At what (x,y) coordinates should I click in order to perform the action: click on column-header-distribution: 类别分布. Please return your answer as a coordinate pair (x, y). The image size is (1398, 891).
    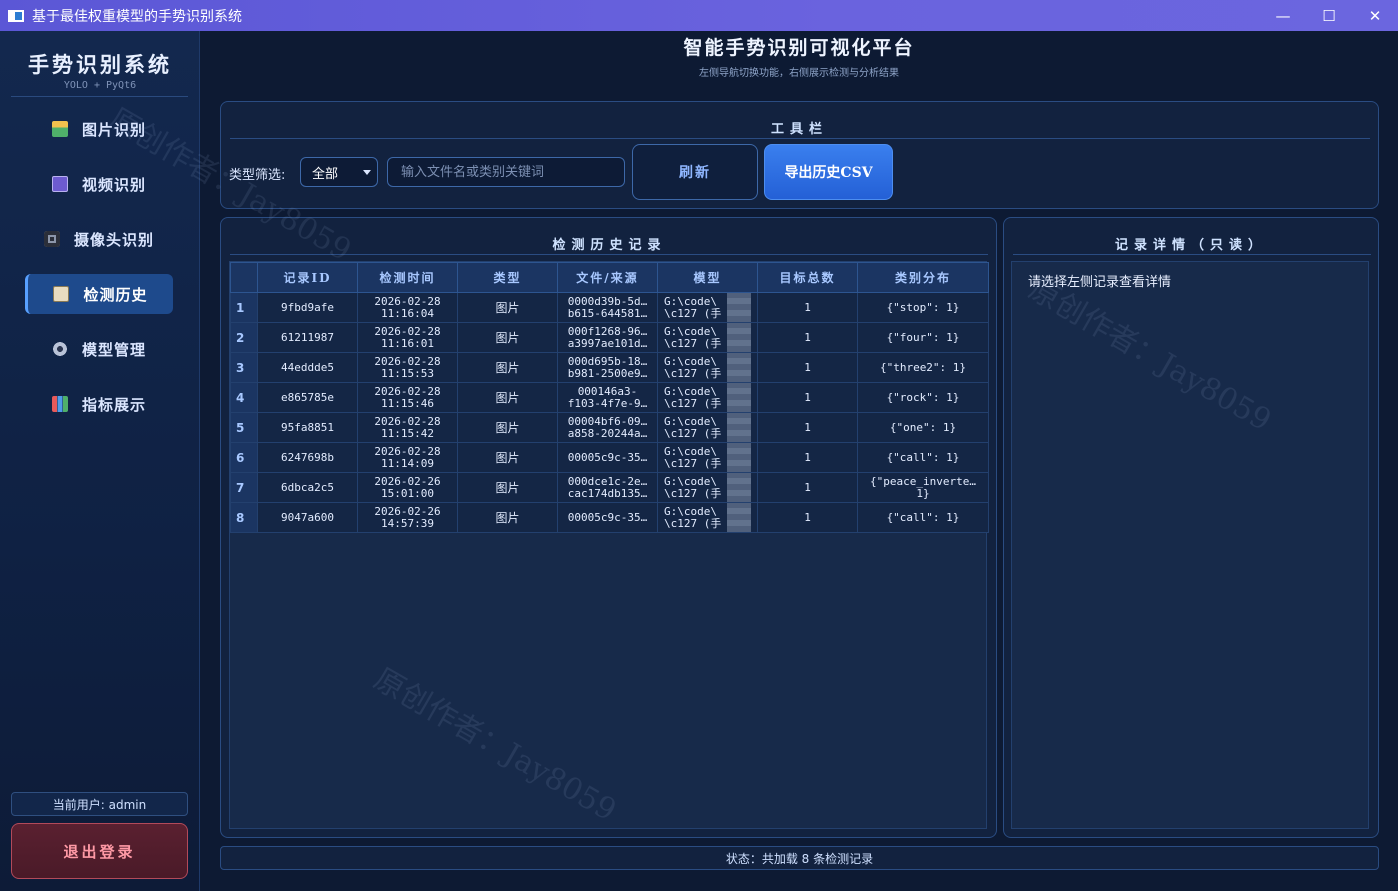
    Looking at the image, I should click on (923, 277).